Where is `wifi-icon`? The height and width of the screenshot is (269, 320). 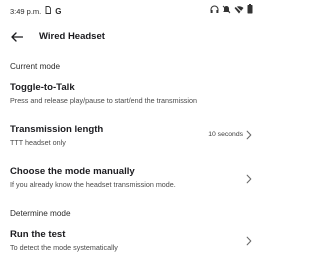 wifi-icon is located at coordinates (239, 9).